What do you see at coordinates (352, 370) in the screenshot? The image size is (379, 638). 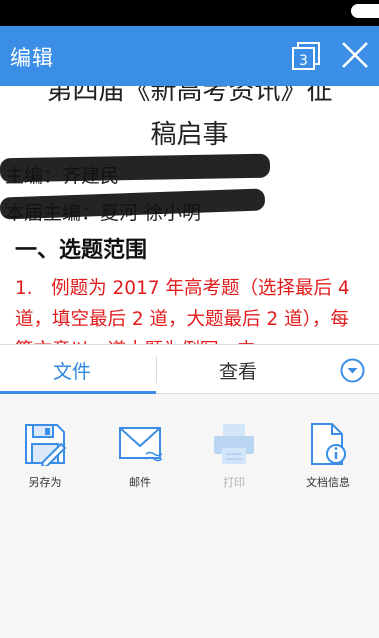 I see `collapse-panel-icon` at bounding box center [352, 370].